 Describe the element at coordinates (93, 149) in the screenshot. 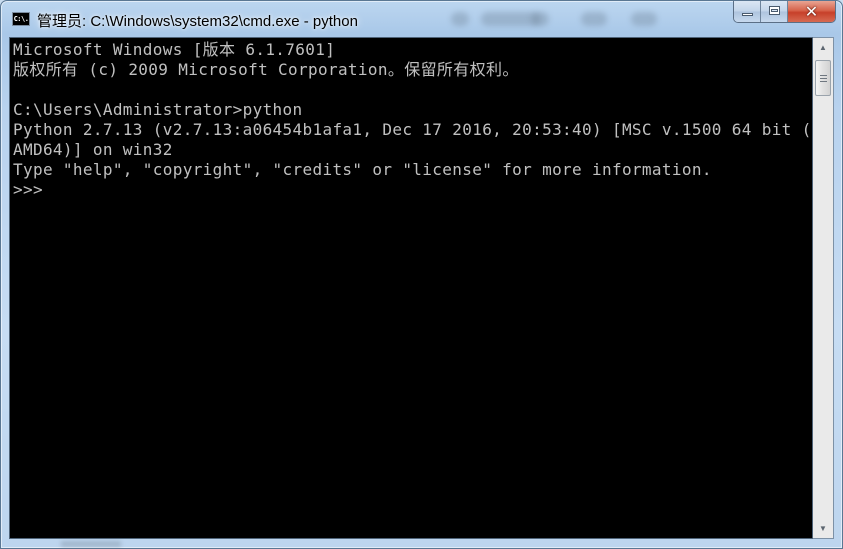

I see `console-line: AMD64)] on win32` at that location.